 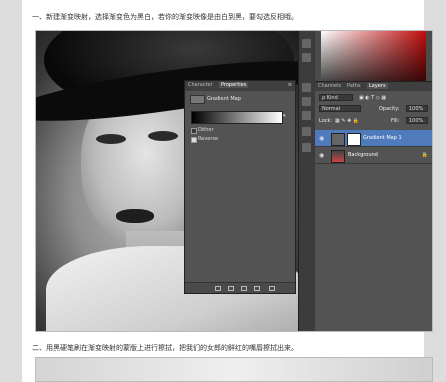 I want to click on right-eye, so click(x=163, y=136).